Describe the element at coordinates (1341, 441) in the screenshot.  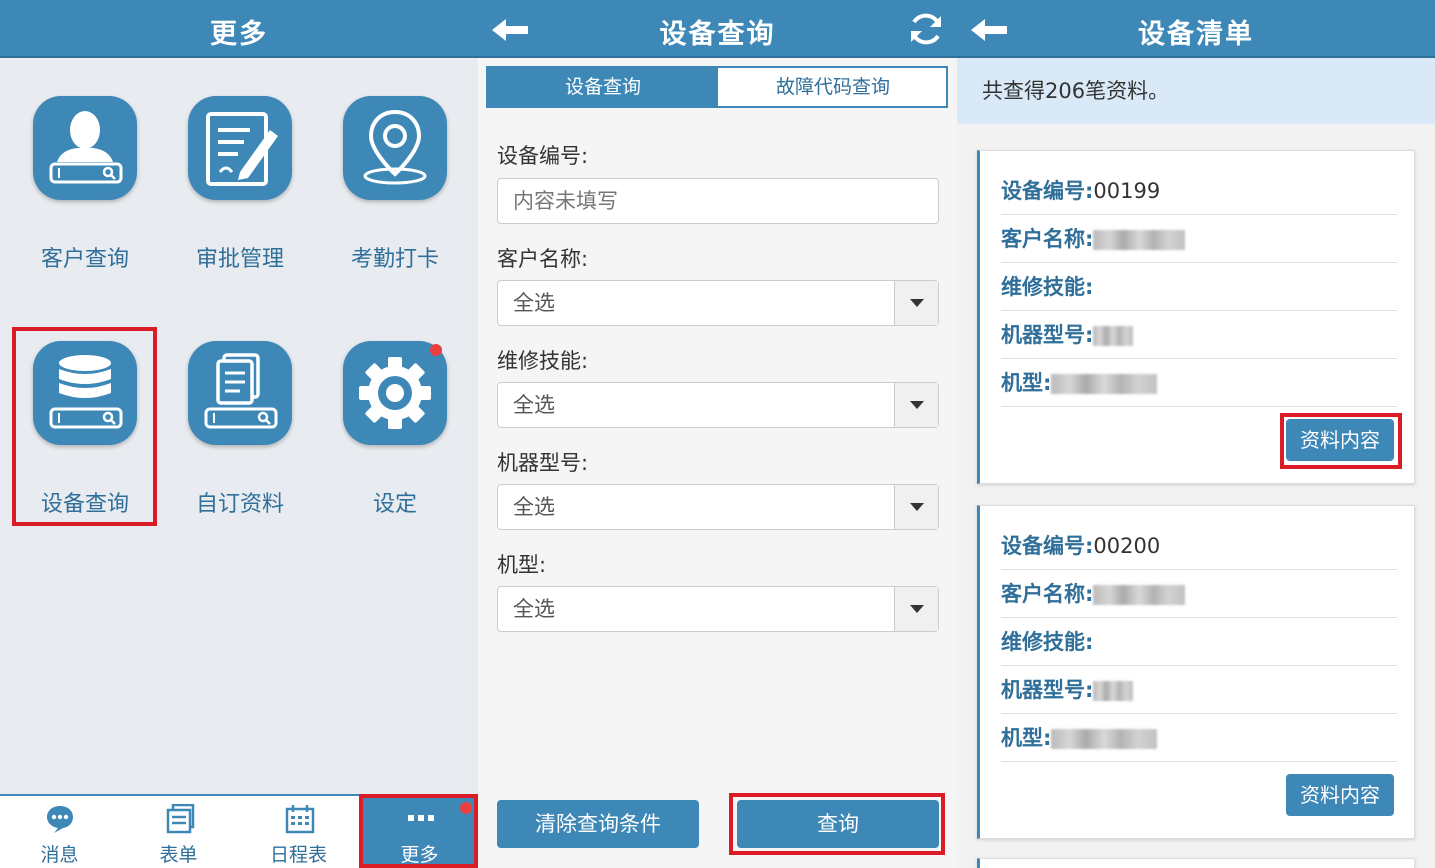
I see `highlight-detail-button` at that location.